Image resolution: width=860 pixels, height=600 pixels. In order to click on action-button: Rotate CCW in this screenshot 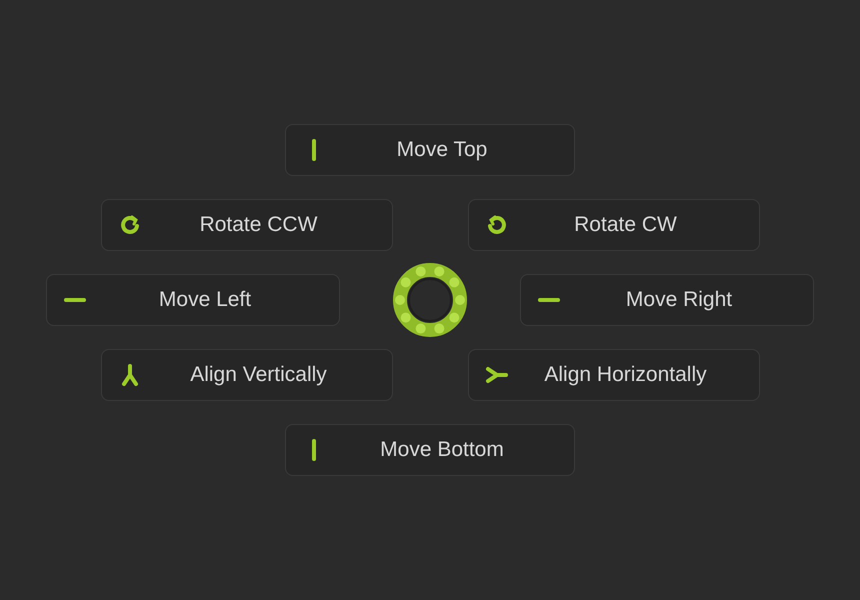, I will do `click(246, 225)`.